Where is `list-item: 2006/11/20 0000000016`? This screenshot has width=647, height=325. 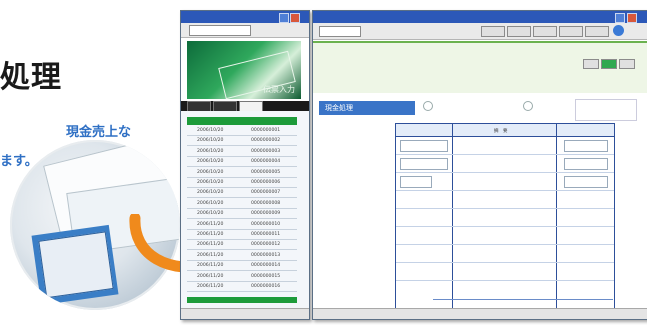
list-item: 2006/11/20 0000000016 is located at coordinates (242, 287).